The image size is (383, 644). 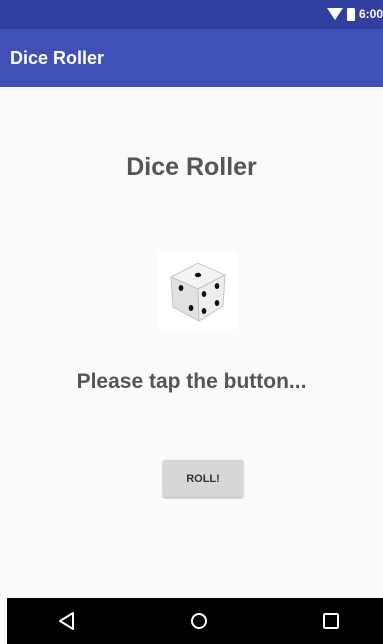 I want to click on roll-button: ROLL!, so click(x=203, y=478).